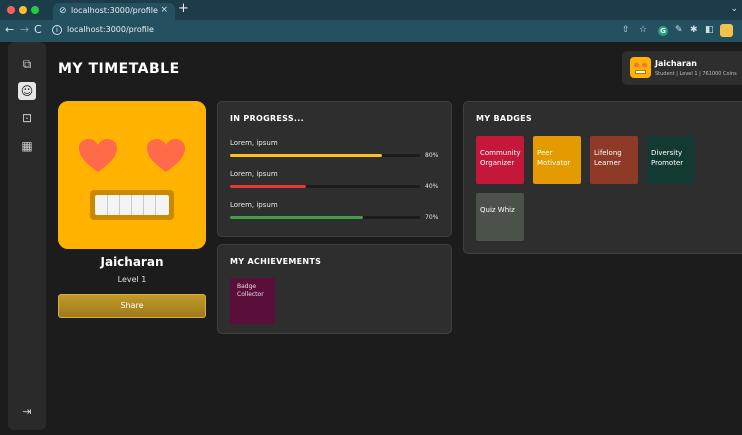 This screenshot has width=742, height=435. Describe the element at coordinates (24, 29) in the screenshot. I see `forward-arrow-icon: →` at that location.